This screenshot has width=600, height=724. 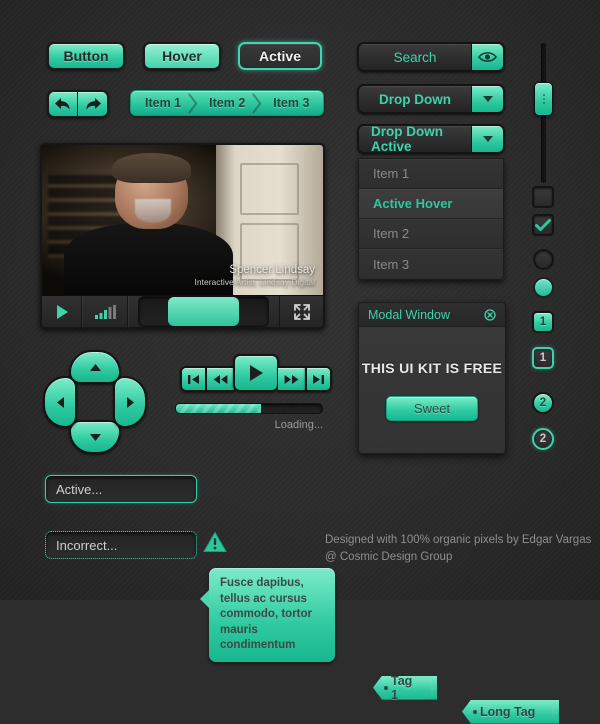 I want to click on badge-square-filled: 1, so click(x=543, y=322).